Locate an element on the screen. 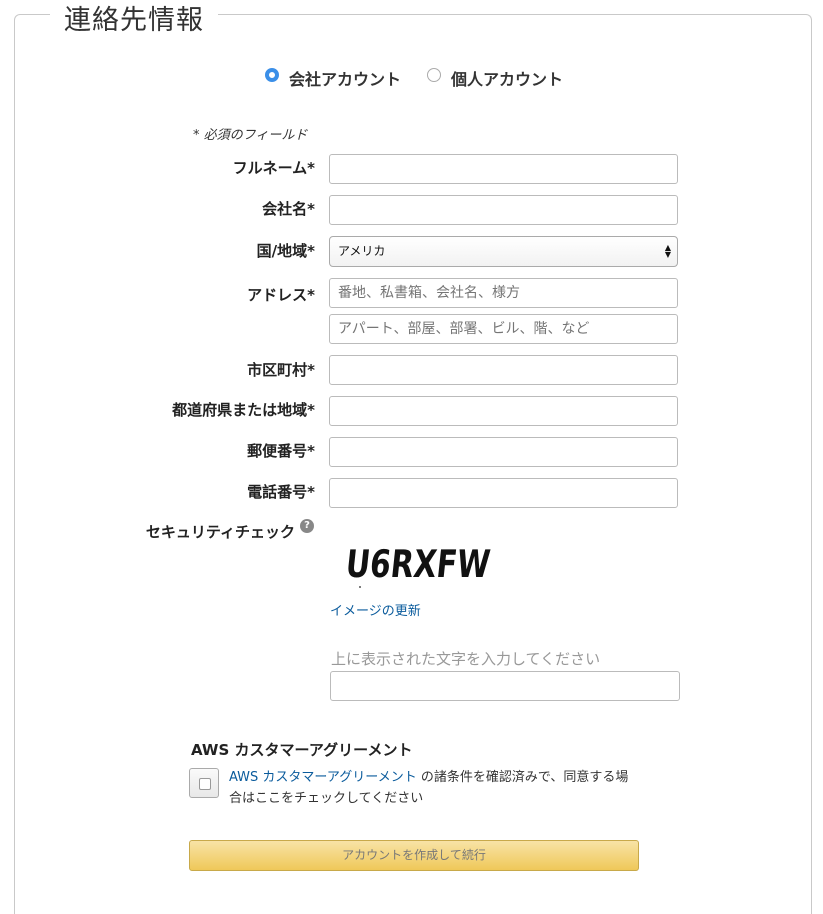 This screenshot has height=914, width=823. postal-code-input is located at coordinates (503, 452).